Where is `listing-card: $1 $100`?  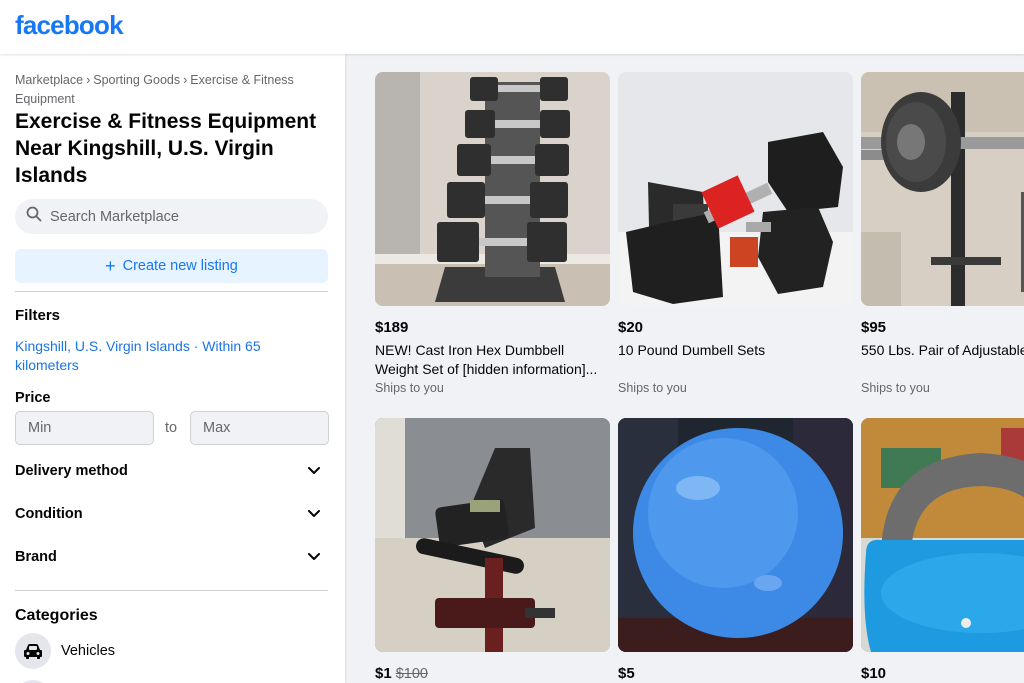
listing-card: $1 $100 is located at coordinates (492, 550).